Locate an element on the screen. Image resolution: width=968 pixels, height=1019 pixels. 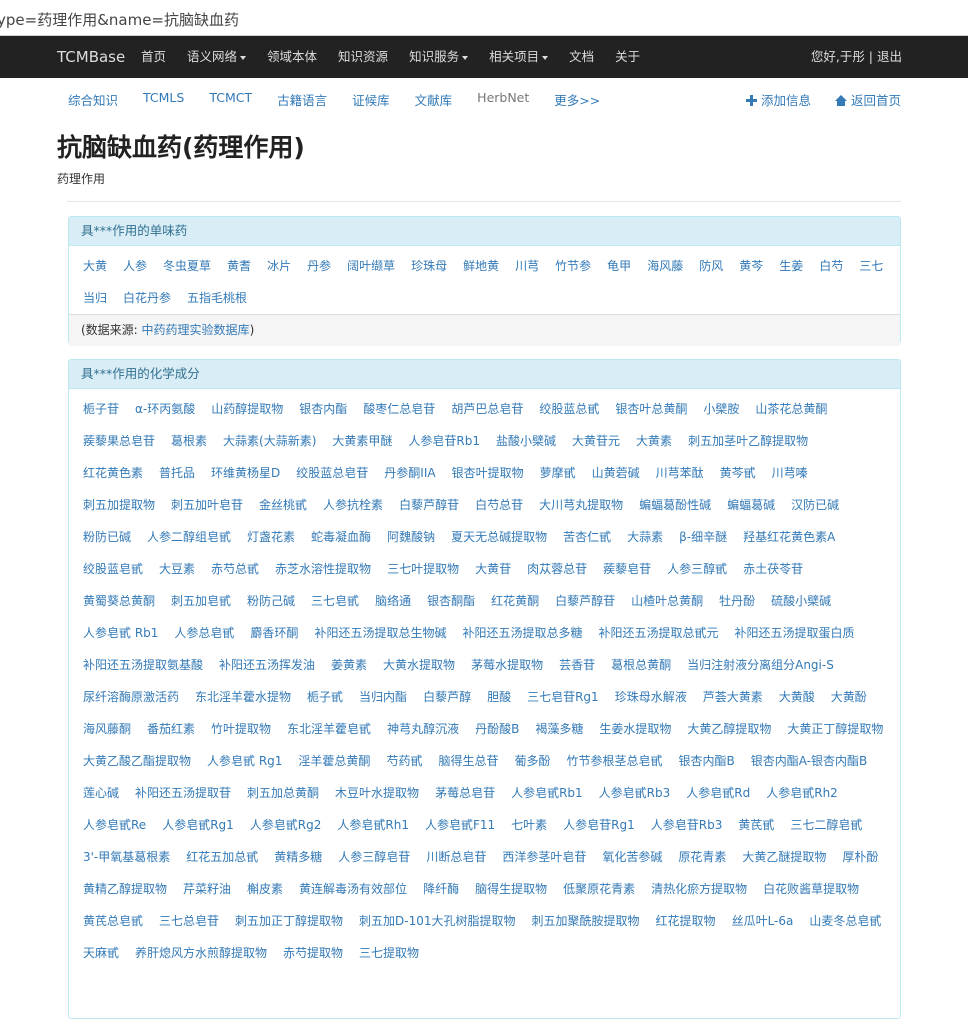
tag-link: 粉防己碱 is located at coordinates (271, 601).